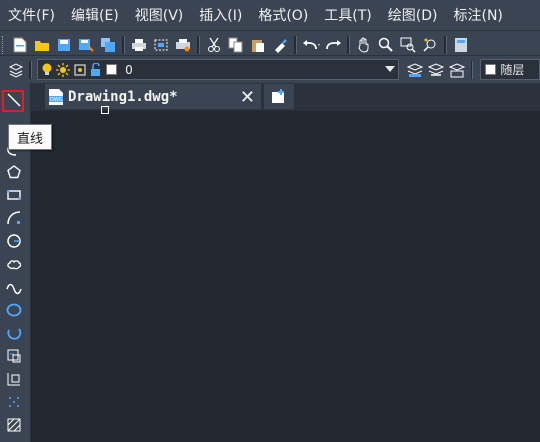 This screenshot has width=540, height=442. What do you see at coordinates (247, 97) in the screenshot?
I see `close-icon: ✕` at bounding box center [247, 97].